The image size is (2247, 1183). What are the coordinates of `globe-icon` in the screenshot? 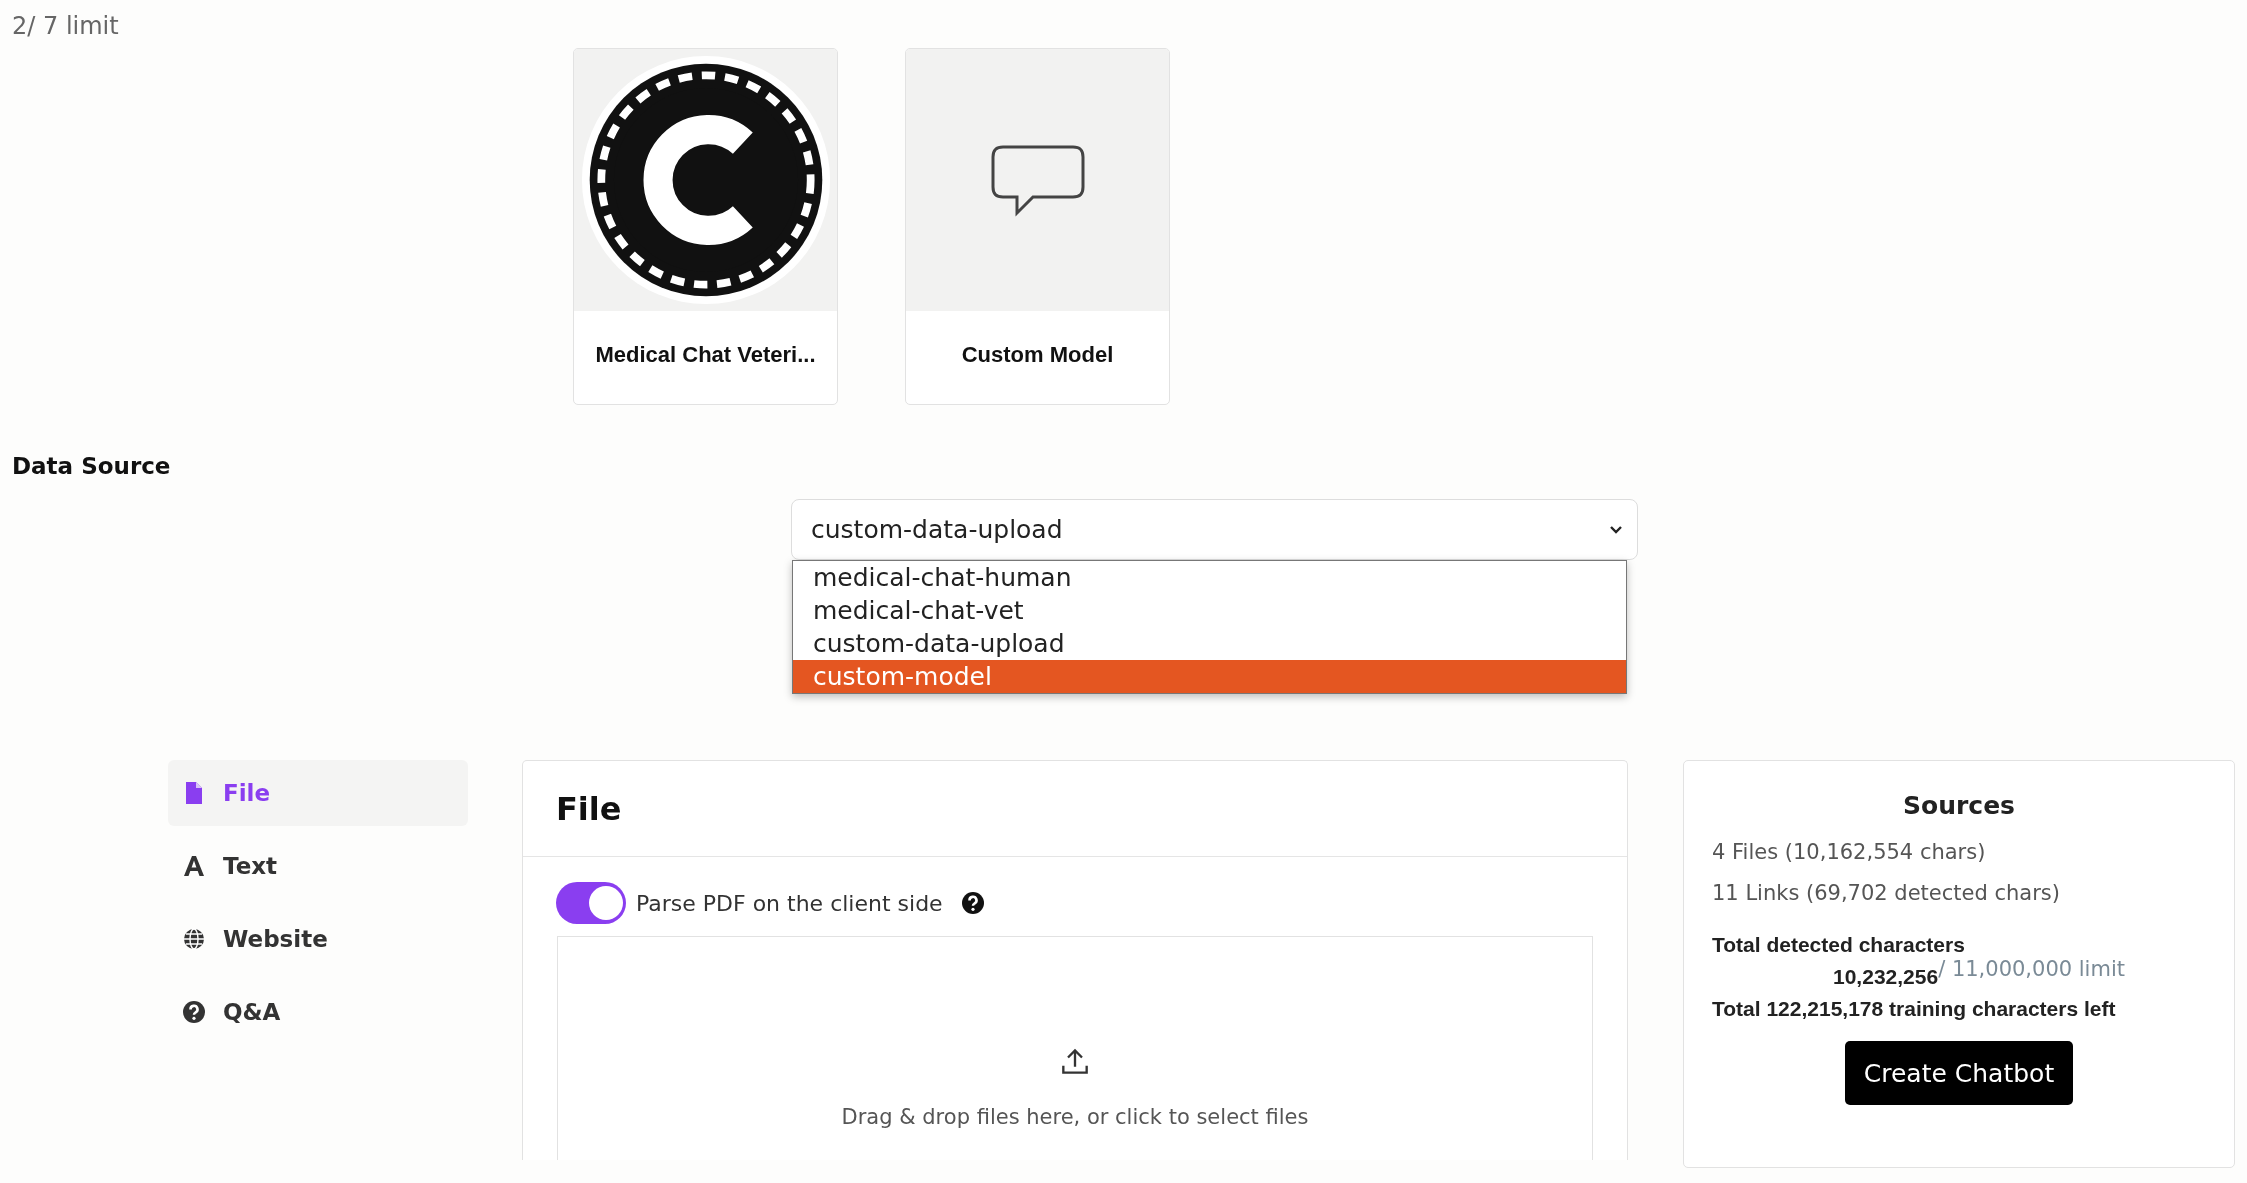 It's located at (194, 939).